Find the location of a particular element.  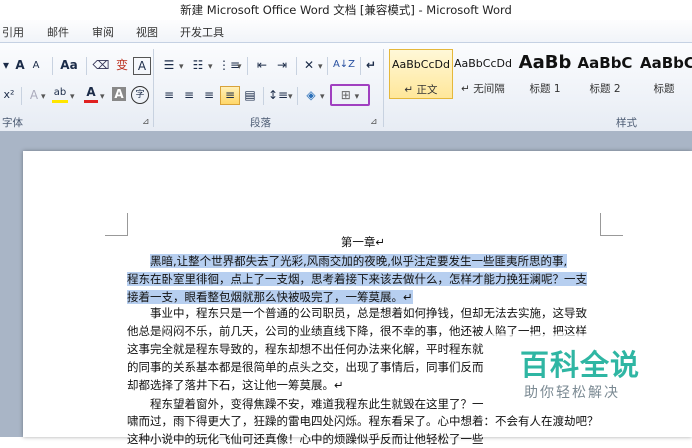

align-center-icon: ≡ is located at coordinates (189, 95).